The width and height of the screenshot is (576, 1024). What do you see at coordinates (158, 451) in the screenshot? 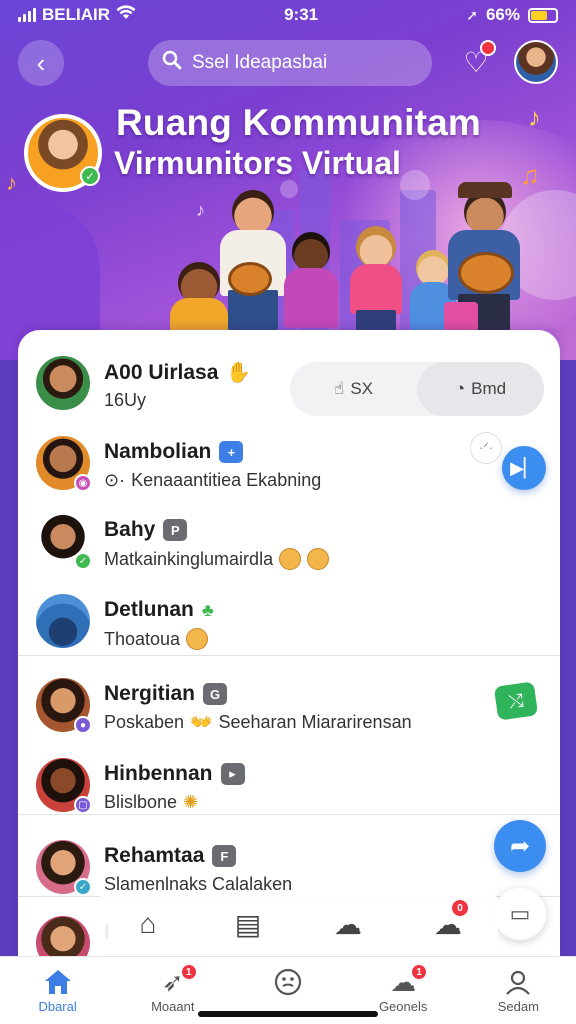
I see `chat-name: Nambolian` at bounding box center [158, 451].